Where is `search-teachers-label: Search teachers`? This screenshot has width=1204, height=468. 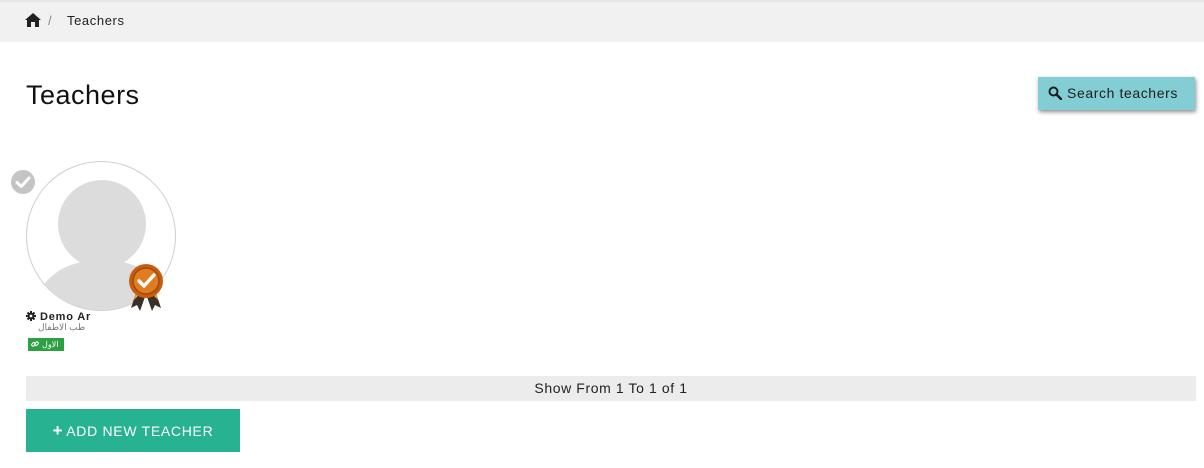
search-teachers-label: Search teachers is located at coordinates (1122, 93).